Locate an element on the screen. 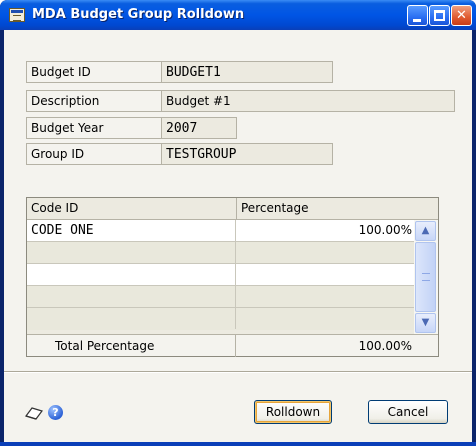 The height and width of the screenshot is (446, 476). maximize-icon is located at coordinates (439, 15).